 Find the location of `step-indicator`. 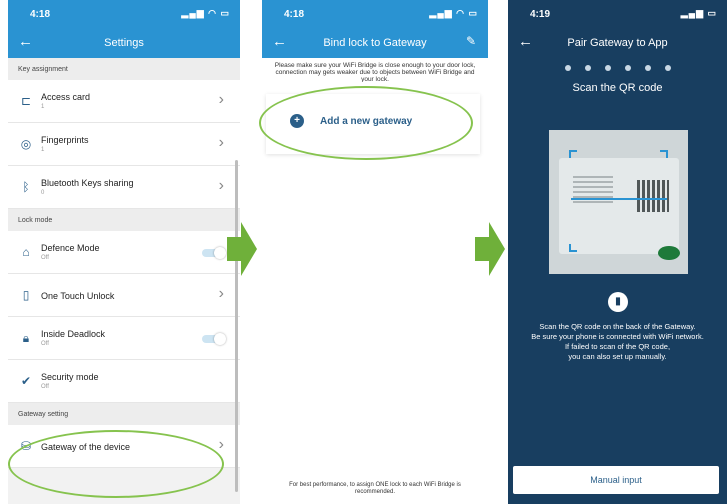

step-indicator is located at coordinates (617, 67).